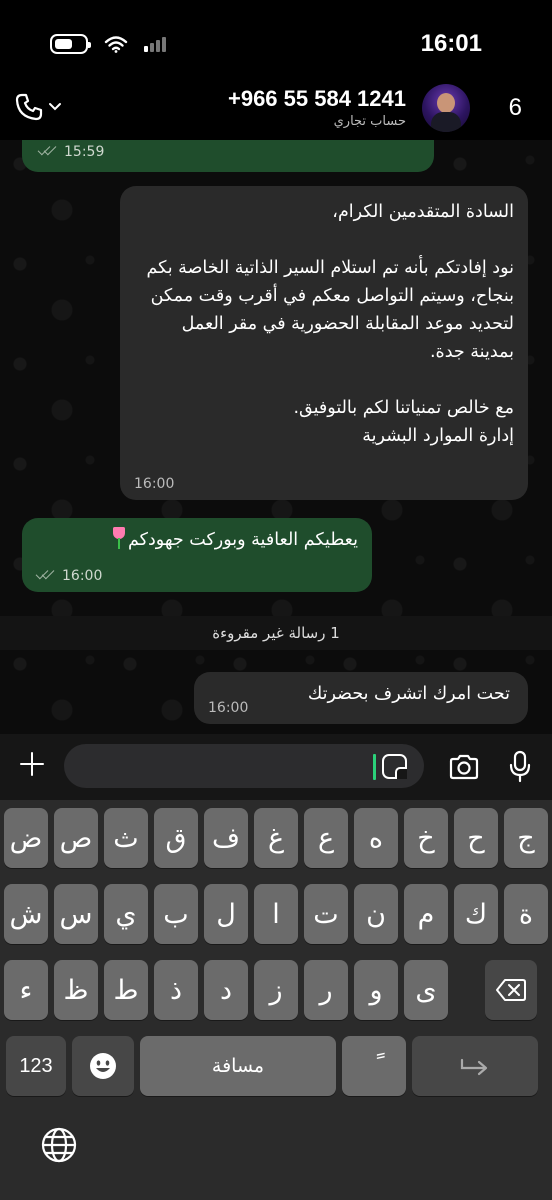 This screenshot has height=1200, width=552. Describe the element at coordinates (326, 838) in the screenshot. I see `key: ع` at that location.